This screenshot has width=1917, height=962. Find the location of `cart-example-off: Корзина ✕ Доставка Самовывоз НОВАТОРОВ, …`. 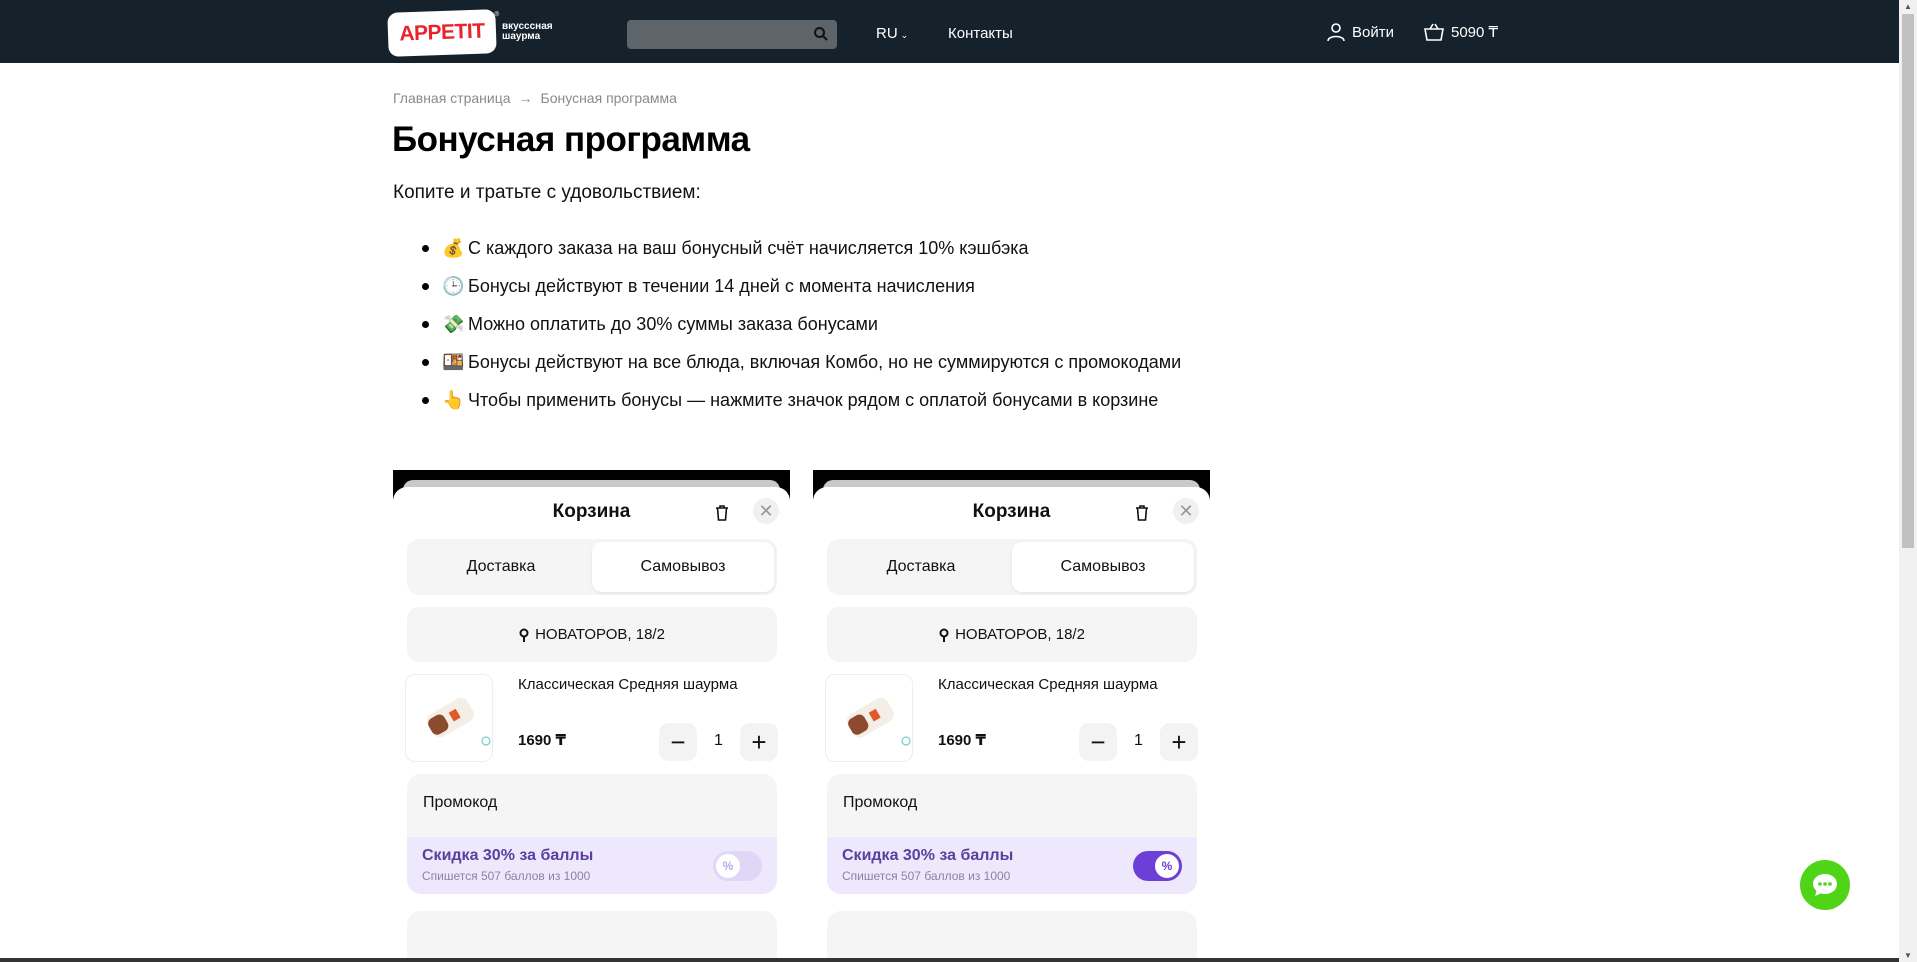

cart-example-off: Корзина ✕ Доставка Самовывоз НОВАТОРОВ, … is located at coordinates (591, 716).